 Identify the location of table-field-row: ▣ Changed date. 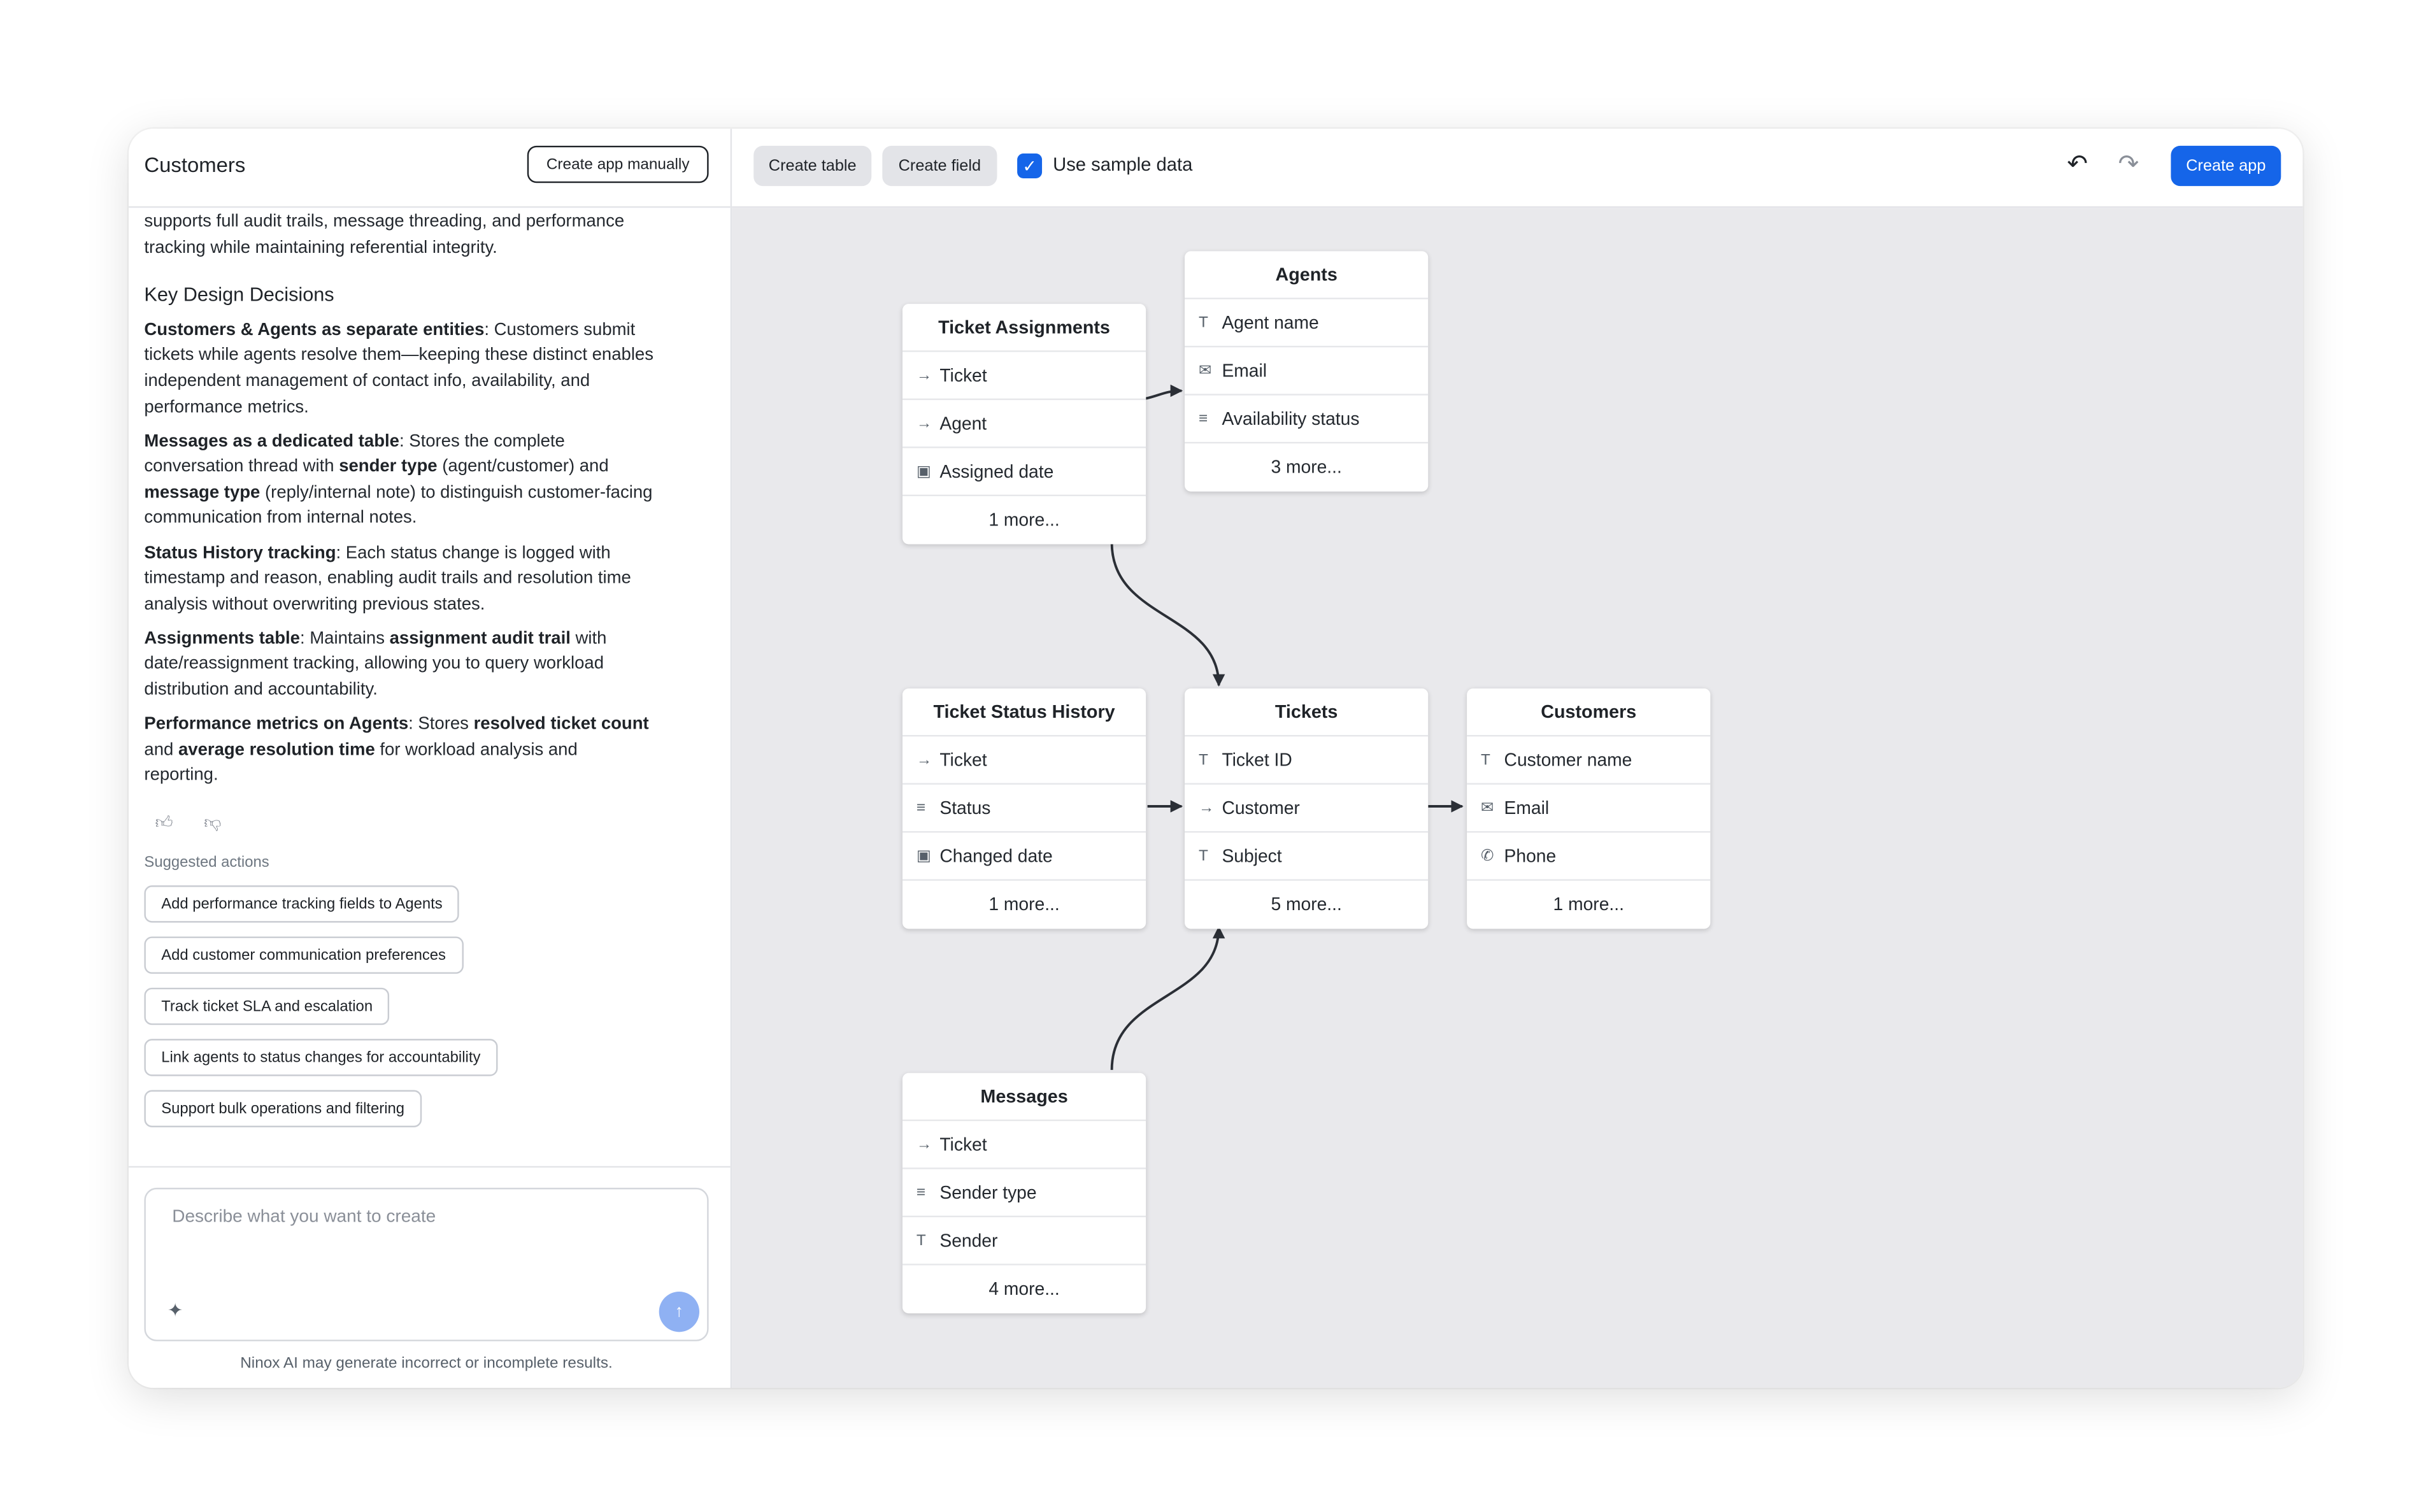
(1024, 856).